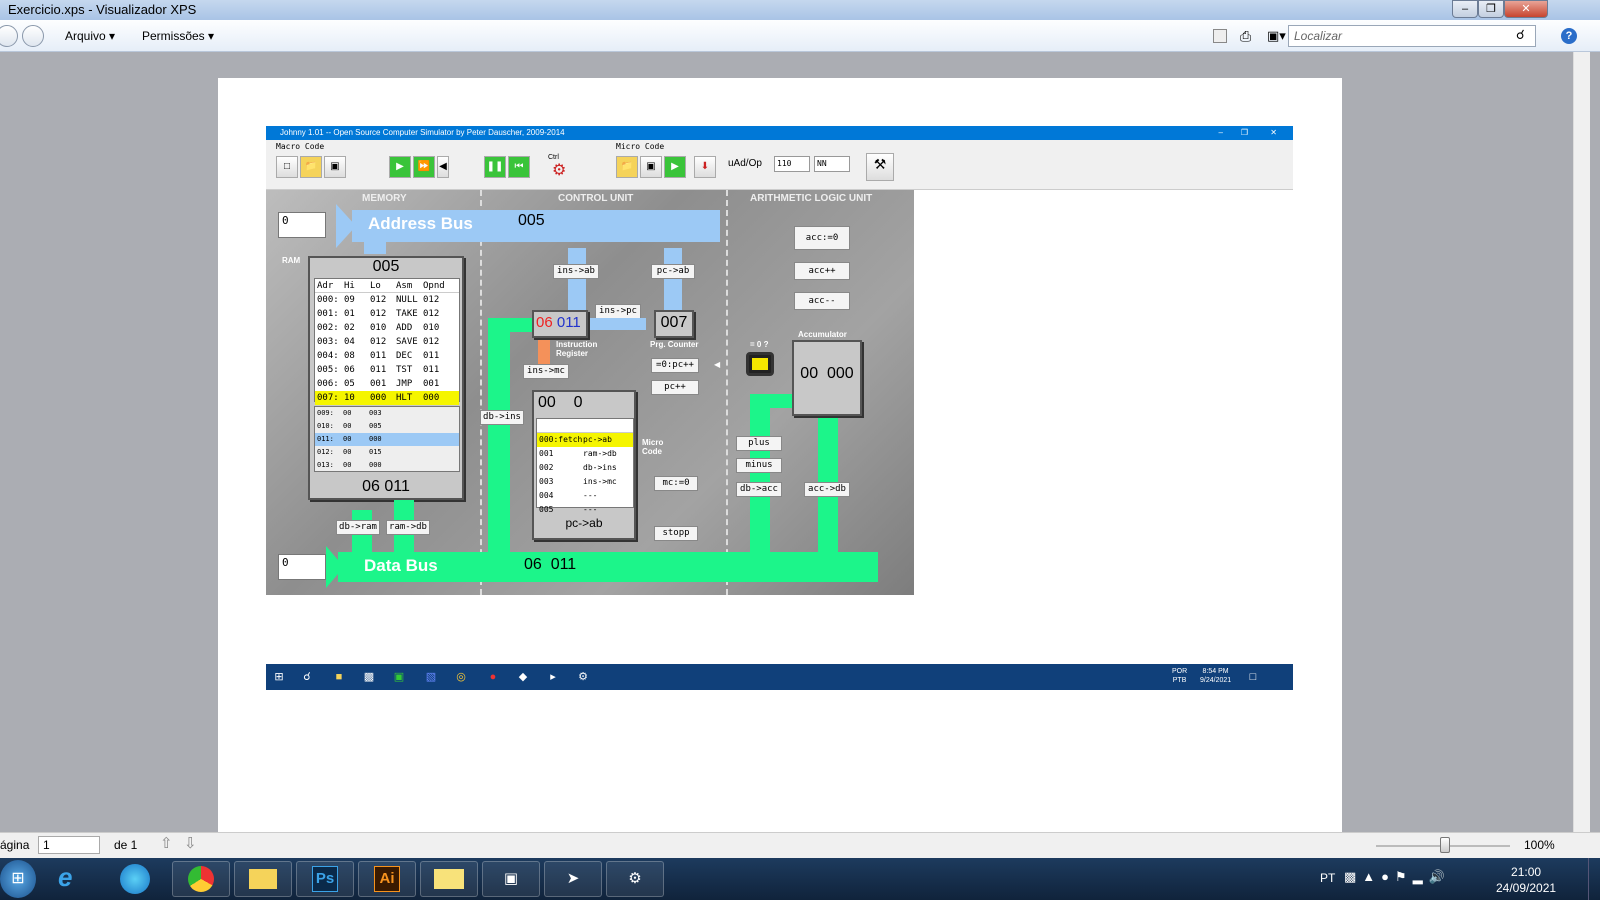  What do you see at coordinates (546, 371) in the screenshot?
I see `ins-mc-button: ins->mc` at bounding box center [546, 371].